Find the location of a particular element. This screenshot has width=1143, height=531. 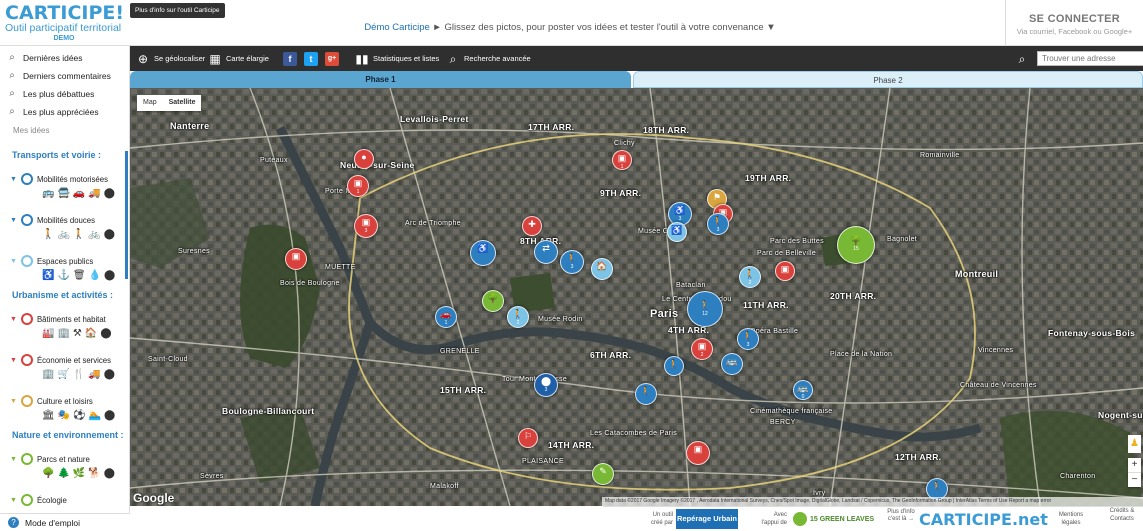

googleplus-share: g+ is located at coordinates (332, 58).